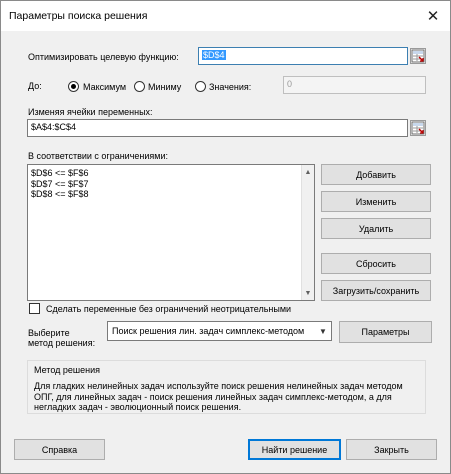 Image resolution: width=451 pixels, height=474 pixels. Describe the element at coordinates (165, 87) in the screenshot. I see `radio-min-label: Миниму` at that location.